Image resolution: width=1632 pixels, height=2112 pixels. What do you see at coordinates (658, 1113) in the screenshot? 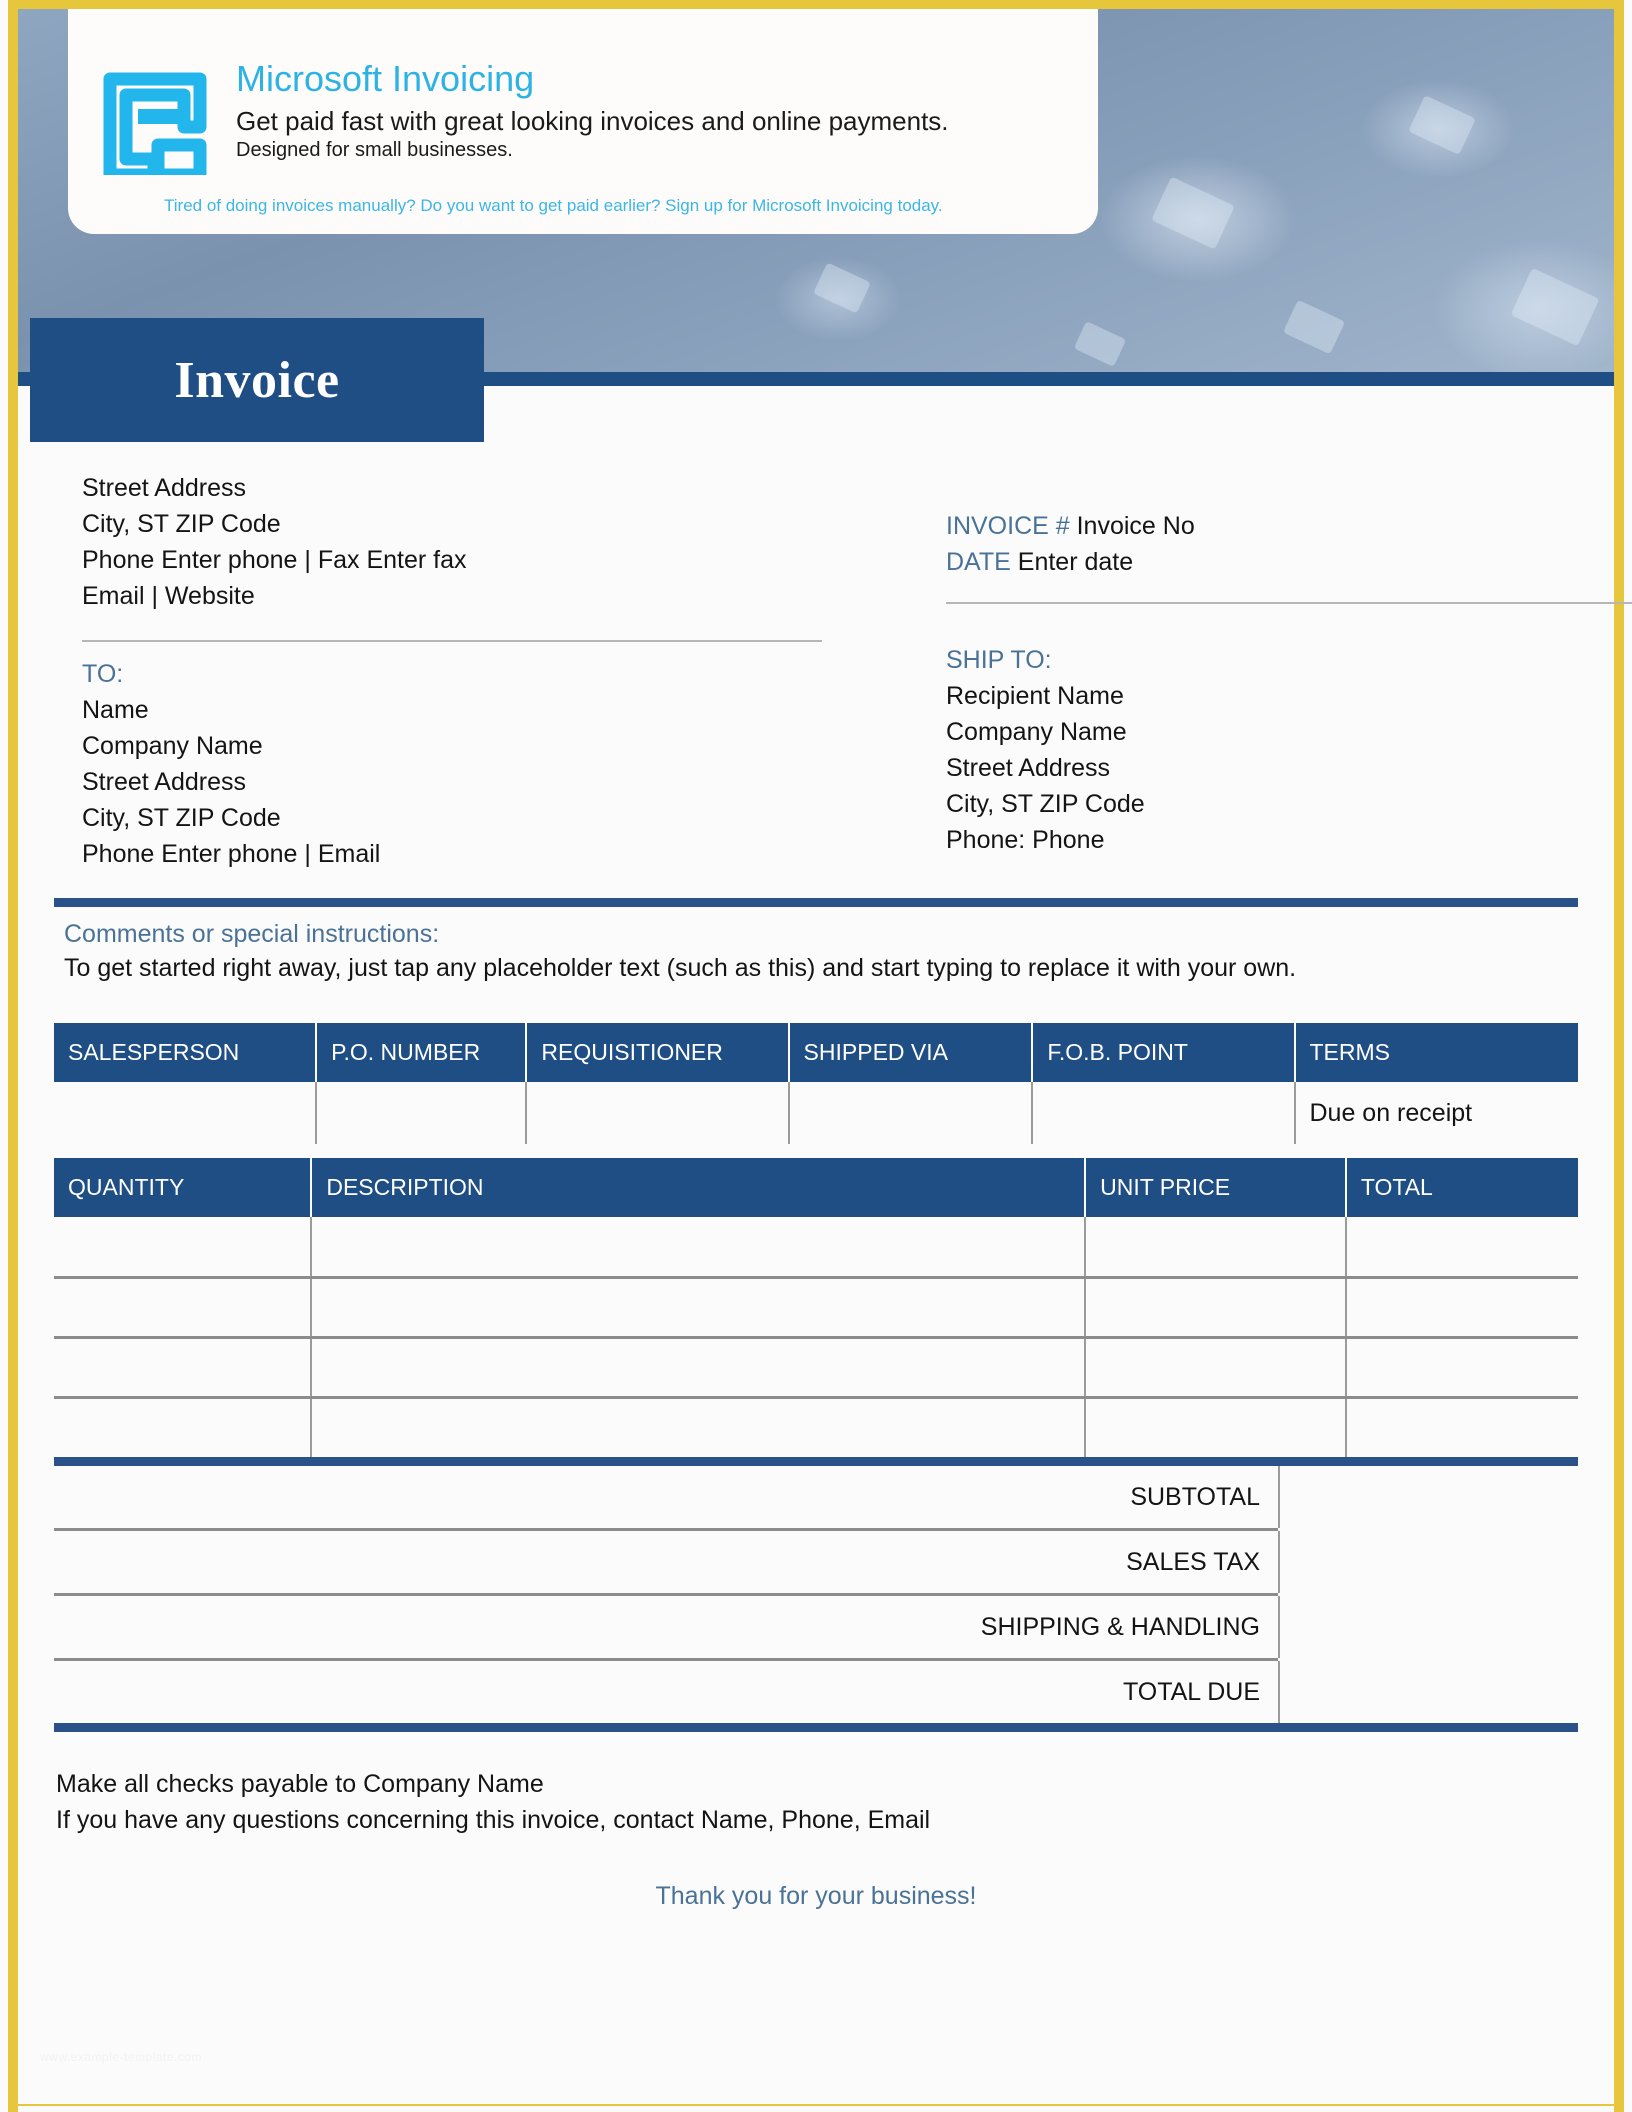
I see `cell-requisitioner` at bounding box center [658, 1113].